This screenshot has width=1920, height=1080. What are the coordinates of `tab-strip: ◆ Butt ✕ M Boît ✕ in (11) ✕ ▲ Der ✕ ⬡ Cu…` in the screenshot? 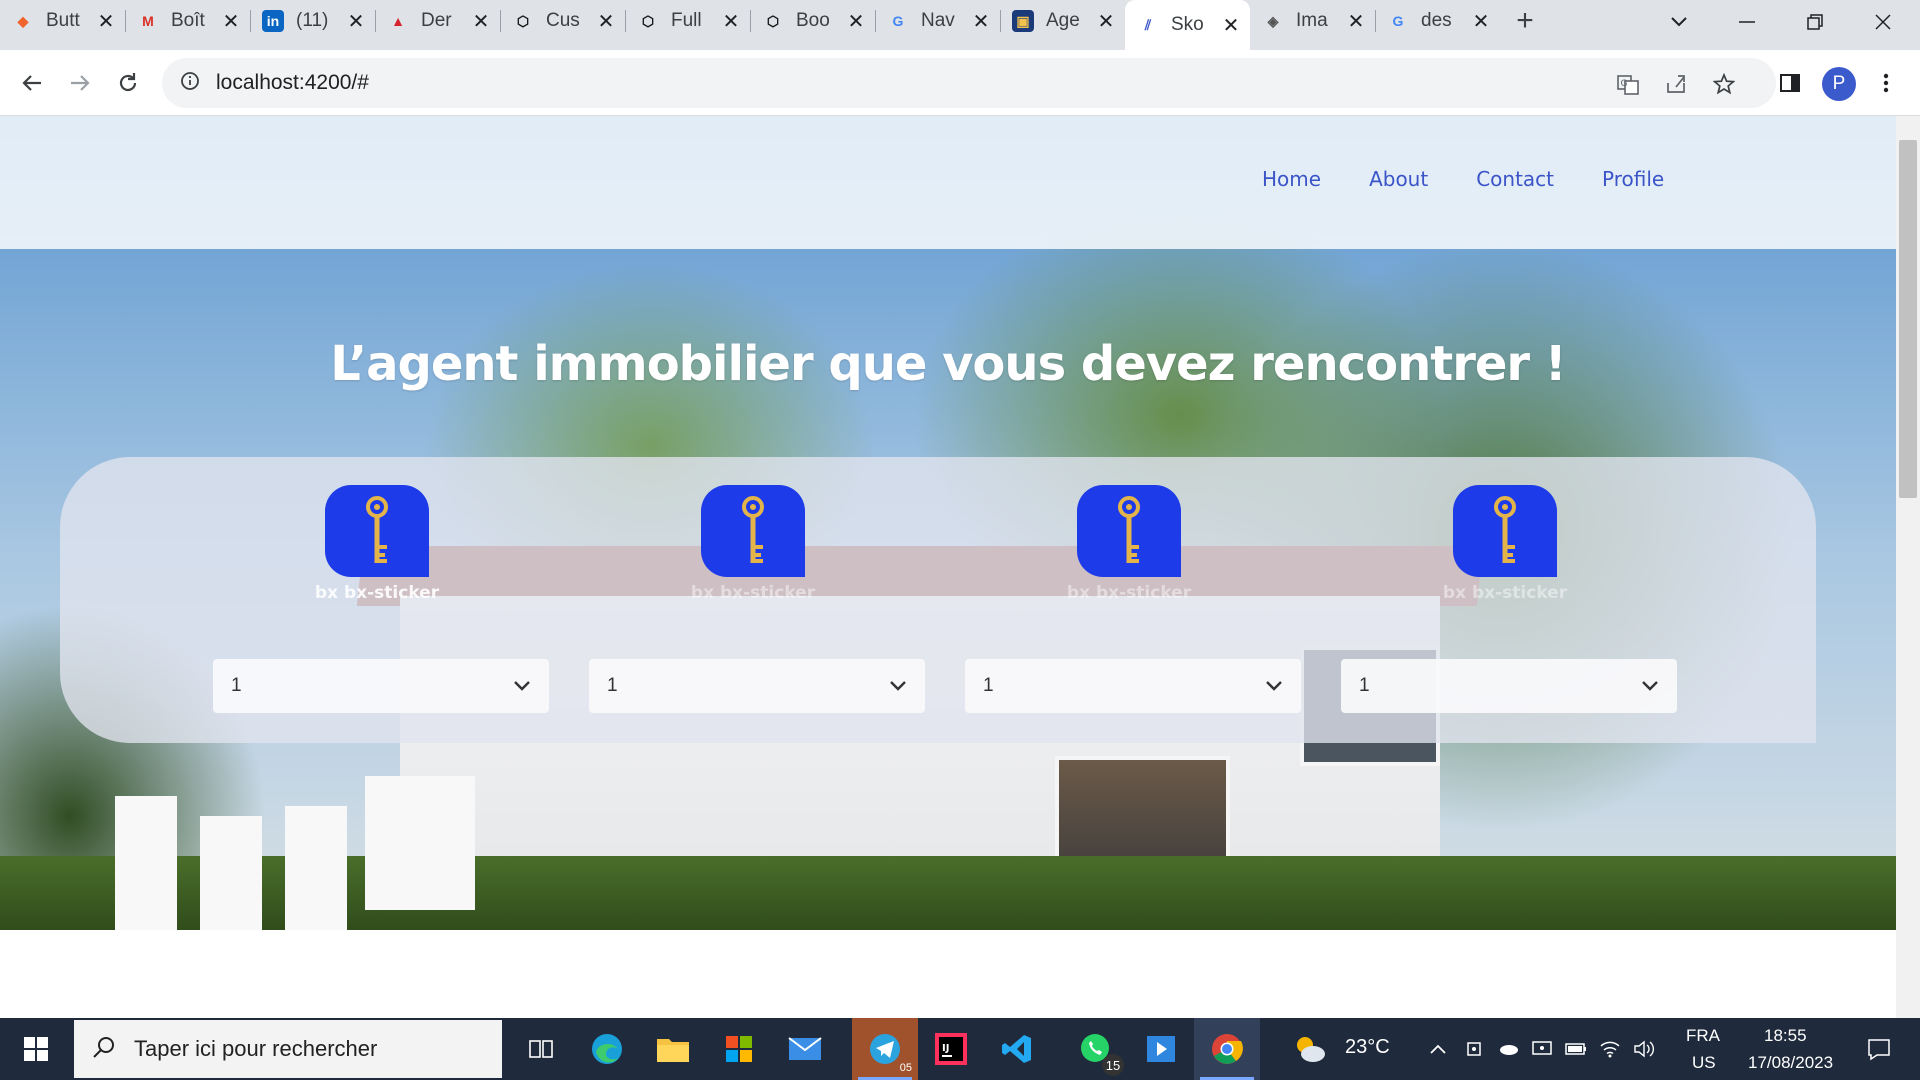 It's located at (960, 25).